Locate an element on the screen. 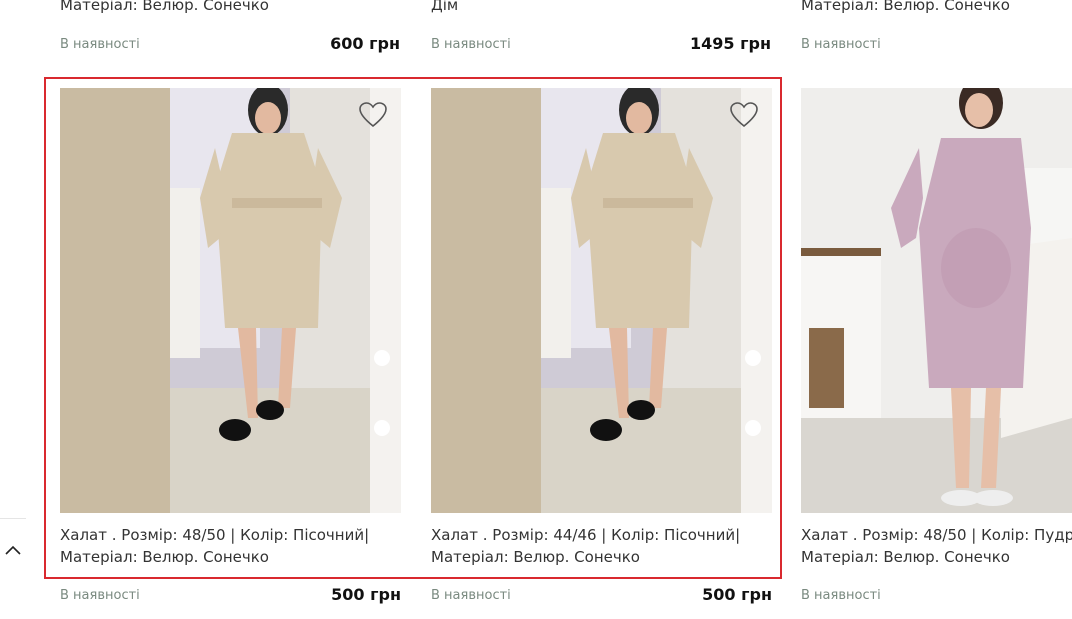 The image size is (1072, 619). product-title: Дім is located at coordinates (444, 7).